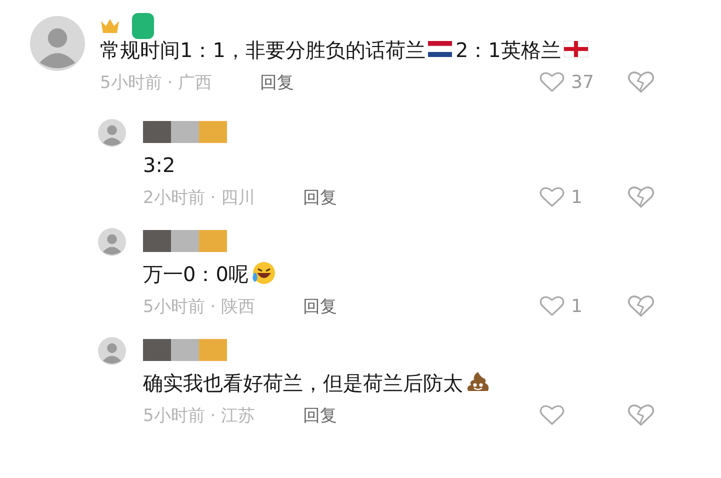 The image size is (721, 478). What do you see at coordinates (199, 307) in the screenshot?
I see `comment-time: 5小时前 · 陕西` at bounding box center [199, 307].